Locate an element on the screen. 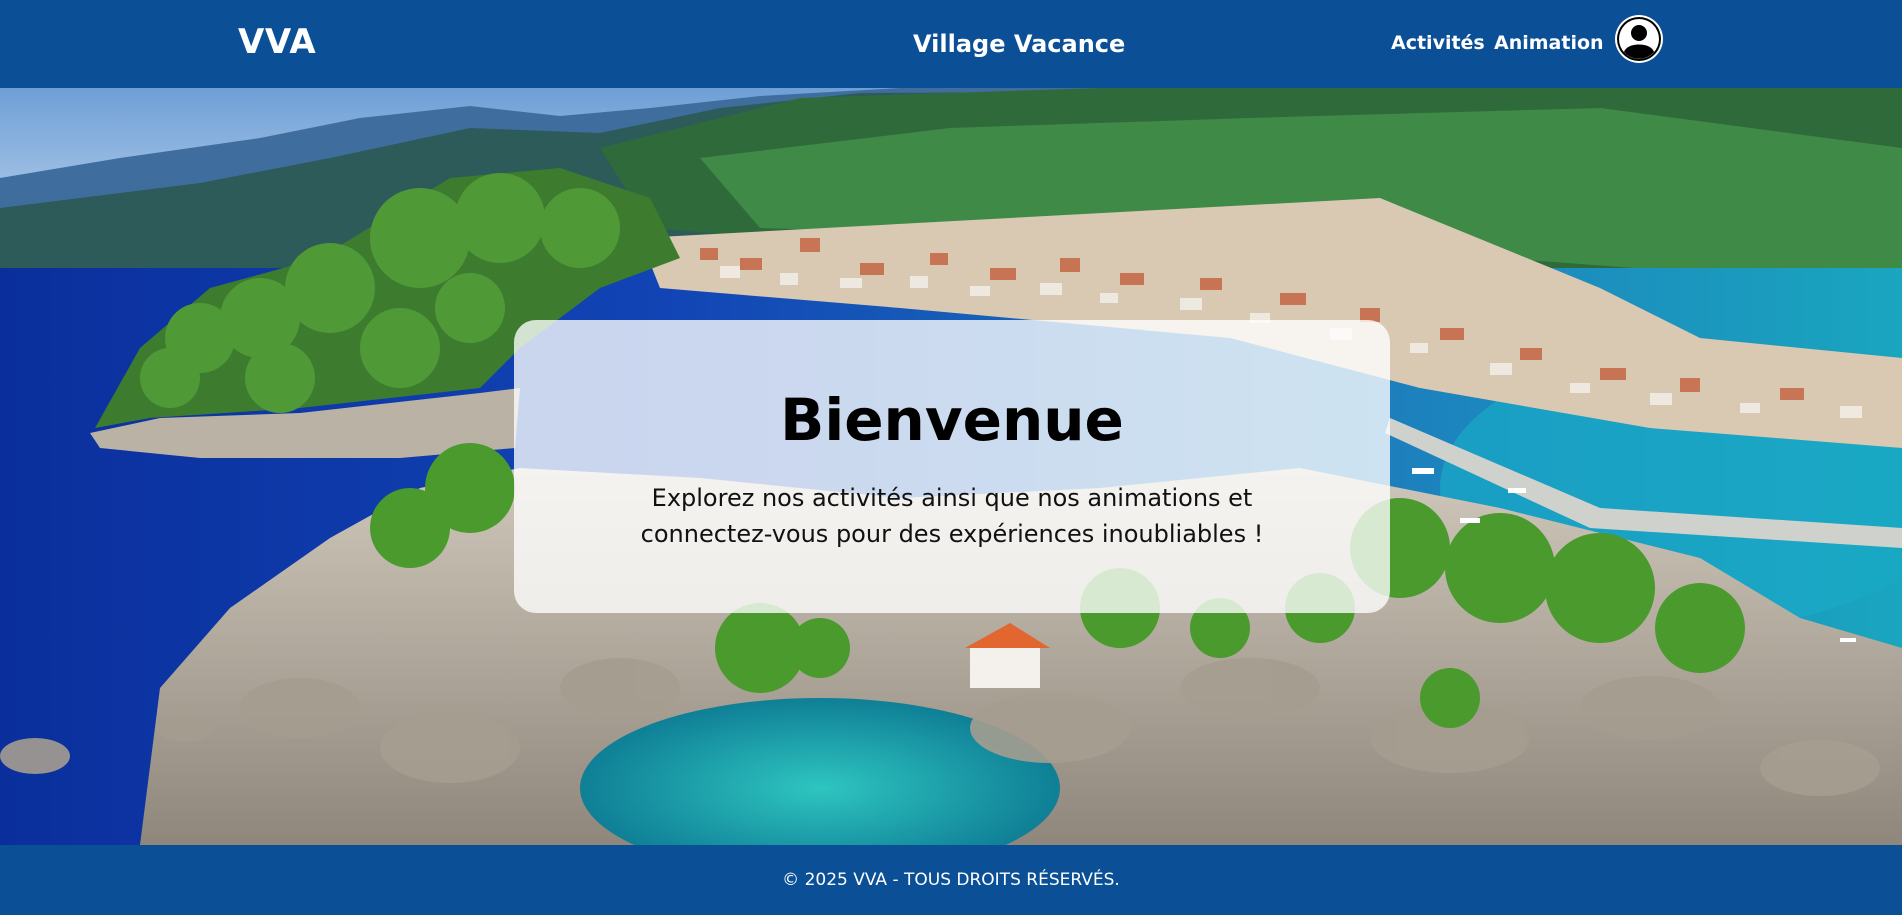 Image resolution: width=1902 pixels, height=915 pixels. nav-link-activites: Activités is located at coordinates (1438, 43).